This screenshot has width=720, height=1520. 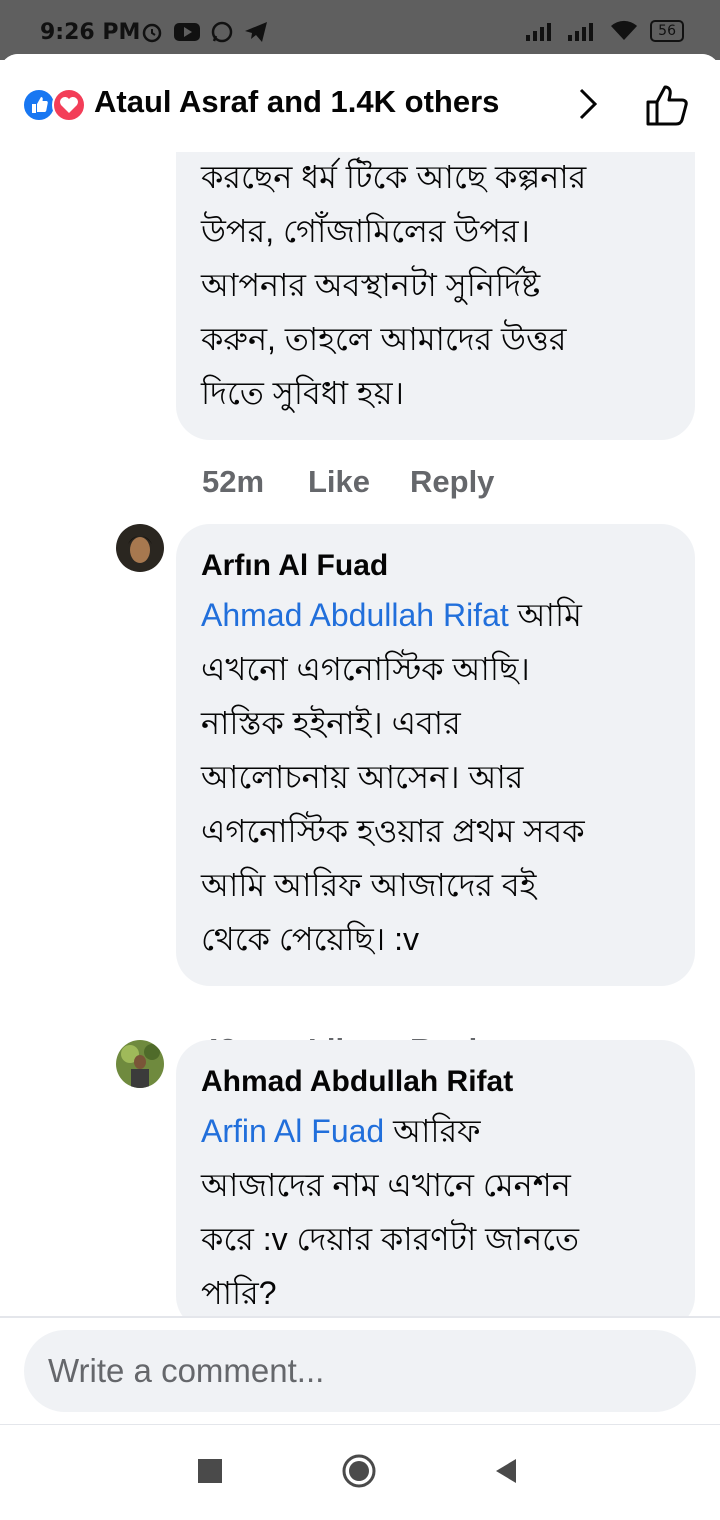 What do you see at coordinates (222, 32) in the screenshot?
I see `whatsapp-icon` at bounding box center [222, 32].